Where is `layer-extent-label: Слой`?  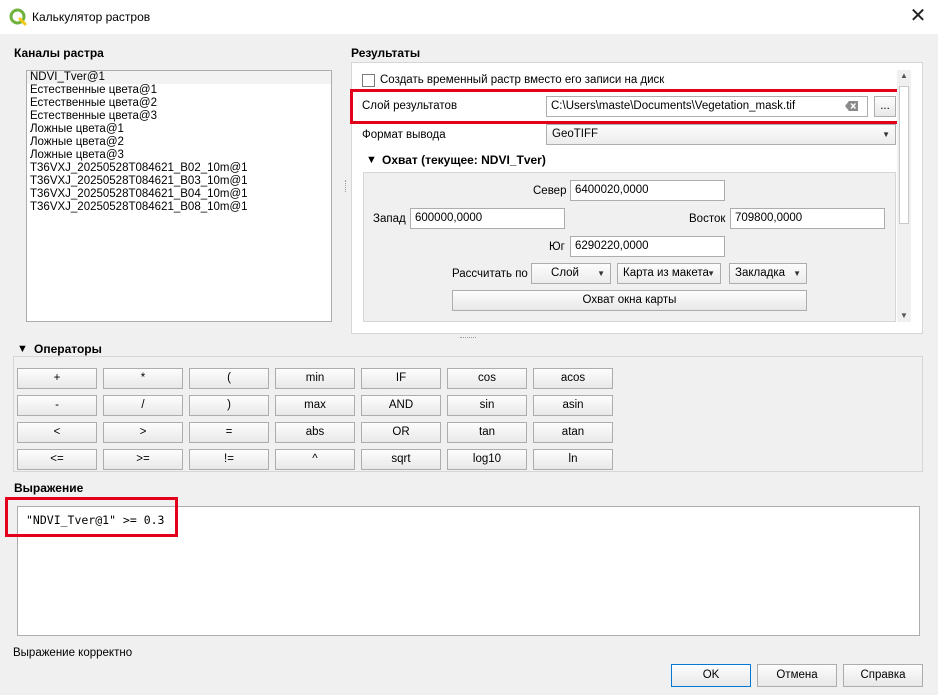 layer-extent-label: Слой is located at coordinates (565, 273).